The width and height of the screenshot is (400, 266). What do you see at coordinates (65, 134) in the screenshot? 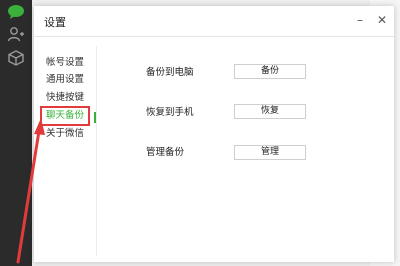
I see `nav-item-about: 关于微信` at bounding box center [65, 134].